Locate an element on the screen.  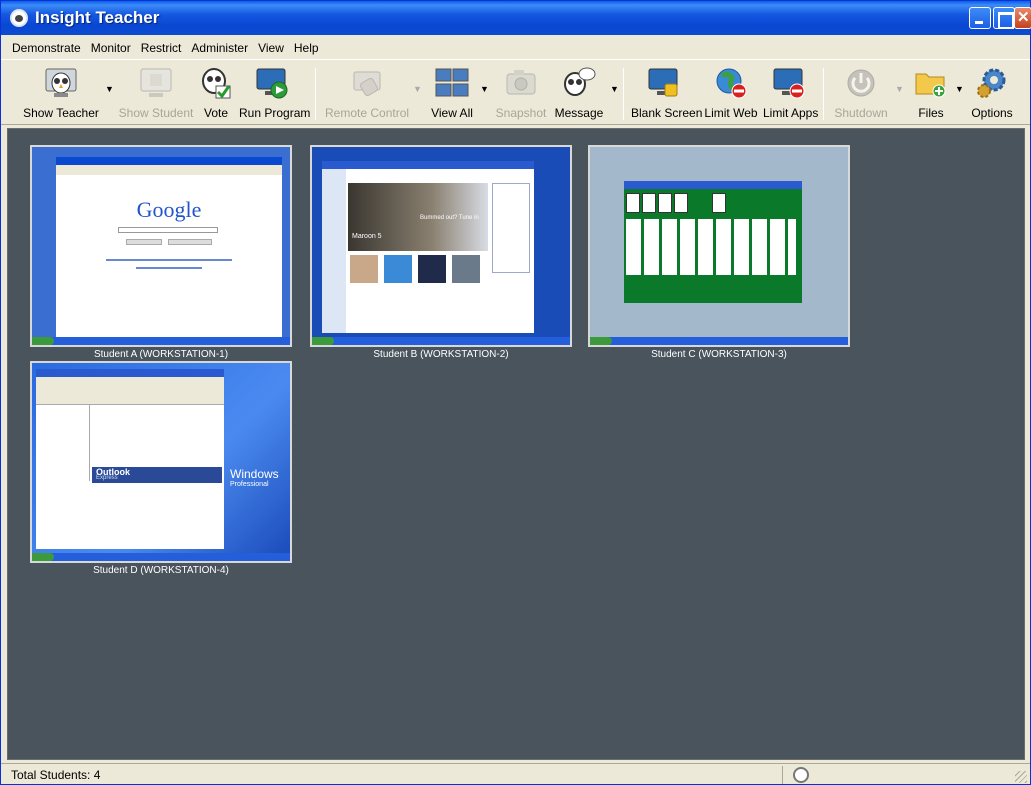
files-button: Files is located at coordinates (931, 94).